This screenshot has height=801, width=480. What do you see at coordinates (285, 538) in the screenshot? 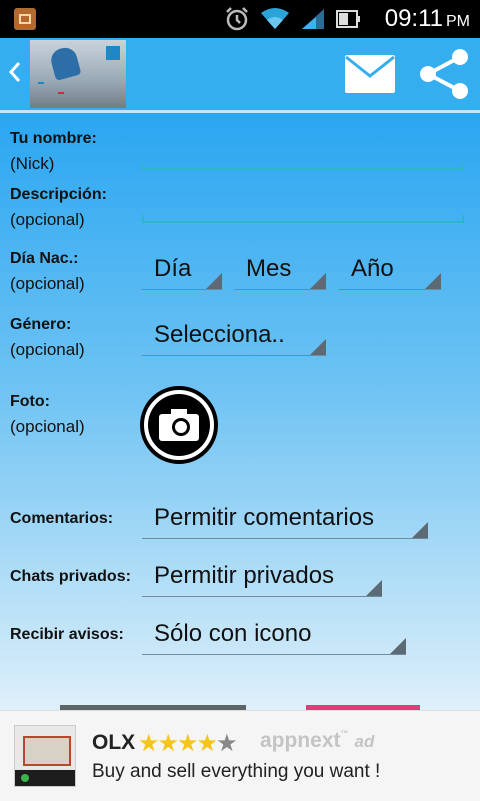
I see `comments-spinner-underline` at bounding box center [285, 538].